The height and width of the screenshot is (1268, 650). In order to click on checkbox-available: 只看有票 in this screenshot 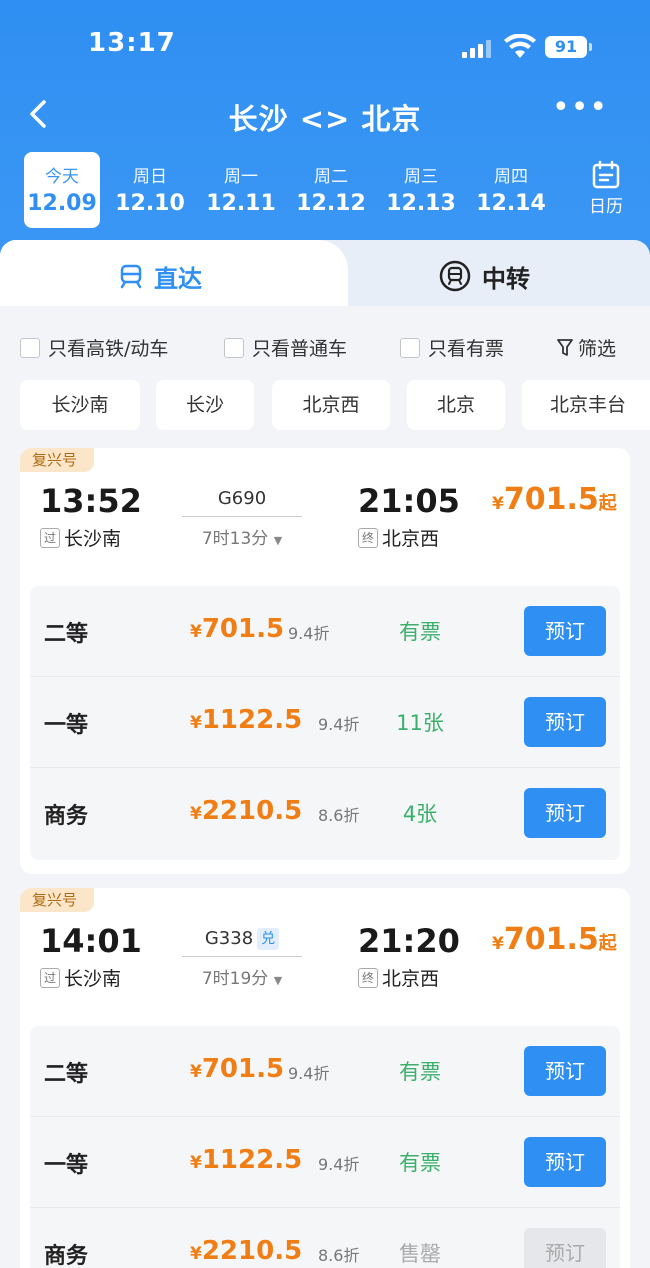, I will do `click(452, 347)`.